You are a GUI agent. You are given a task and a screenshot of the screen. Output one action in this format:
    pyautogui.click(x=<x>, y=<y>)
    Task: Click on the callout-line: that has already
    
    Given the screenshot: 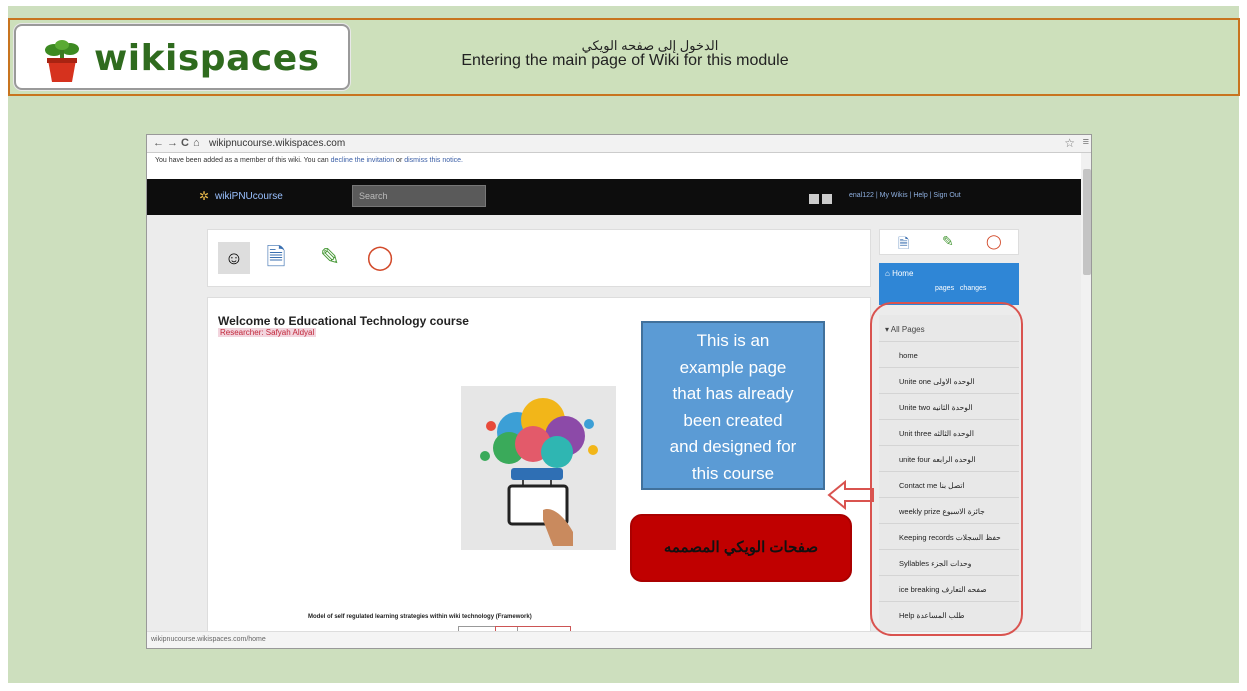 What is the action you would take?
    pyautogui.click(x=733, y=393)
    